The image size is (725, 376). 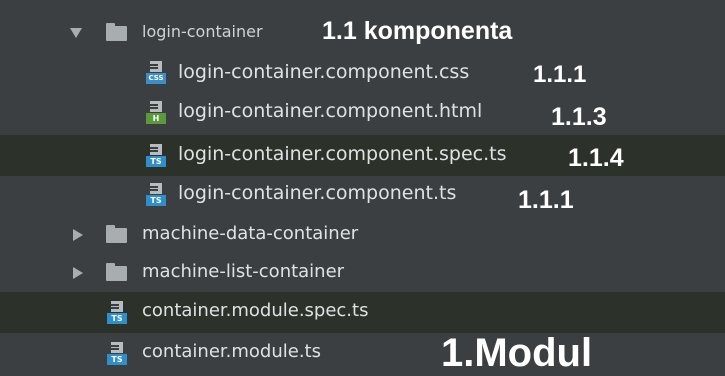 What do you see at coordinates (231, 351) in the screenshot?
I see `file-label: container.module.ts` at bounding box center [231, 351].